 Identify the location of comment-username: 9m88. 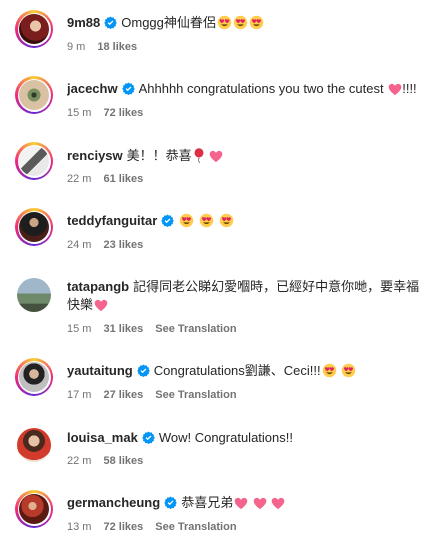
(83, 22).